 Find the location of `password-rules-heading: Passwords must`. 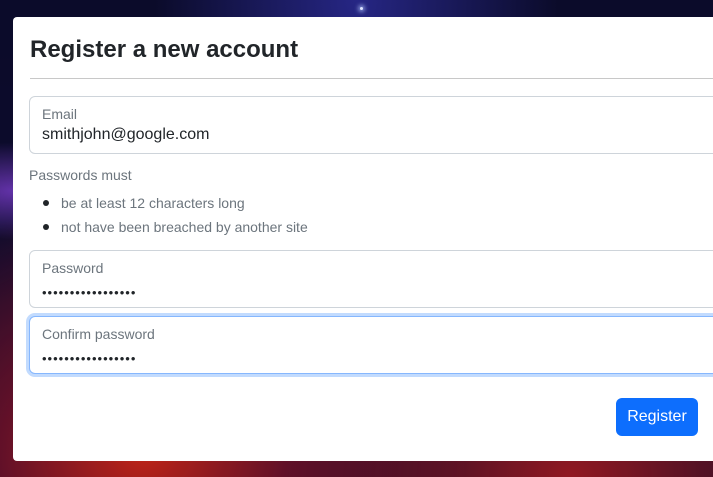

password-rules-heading: Passwords must is located at coordinates (80, 175).